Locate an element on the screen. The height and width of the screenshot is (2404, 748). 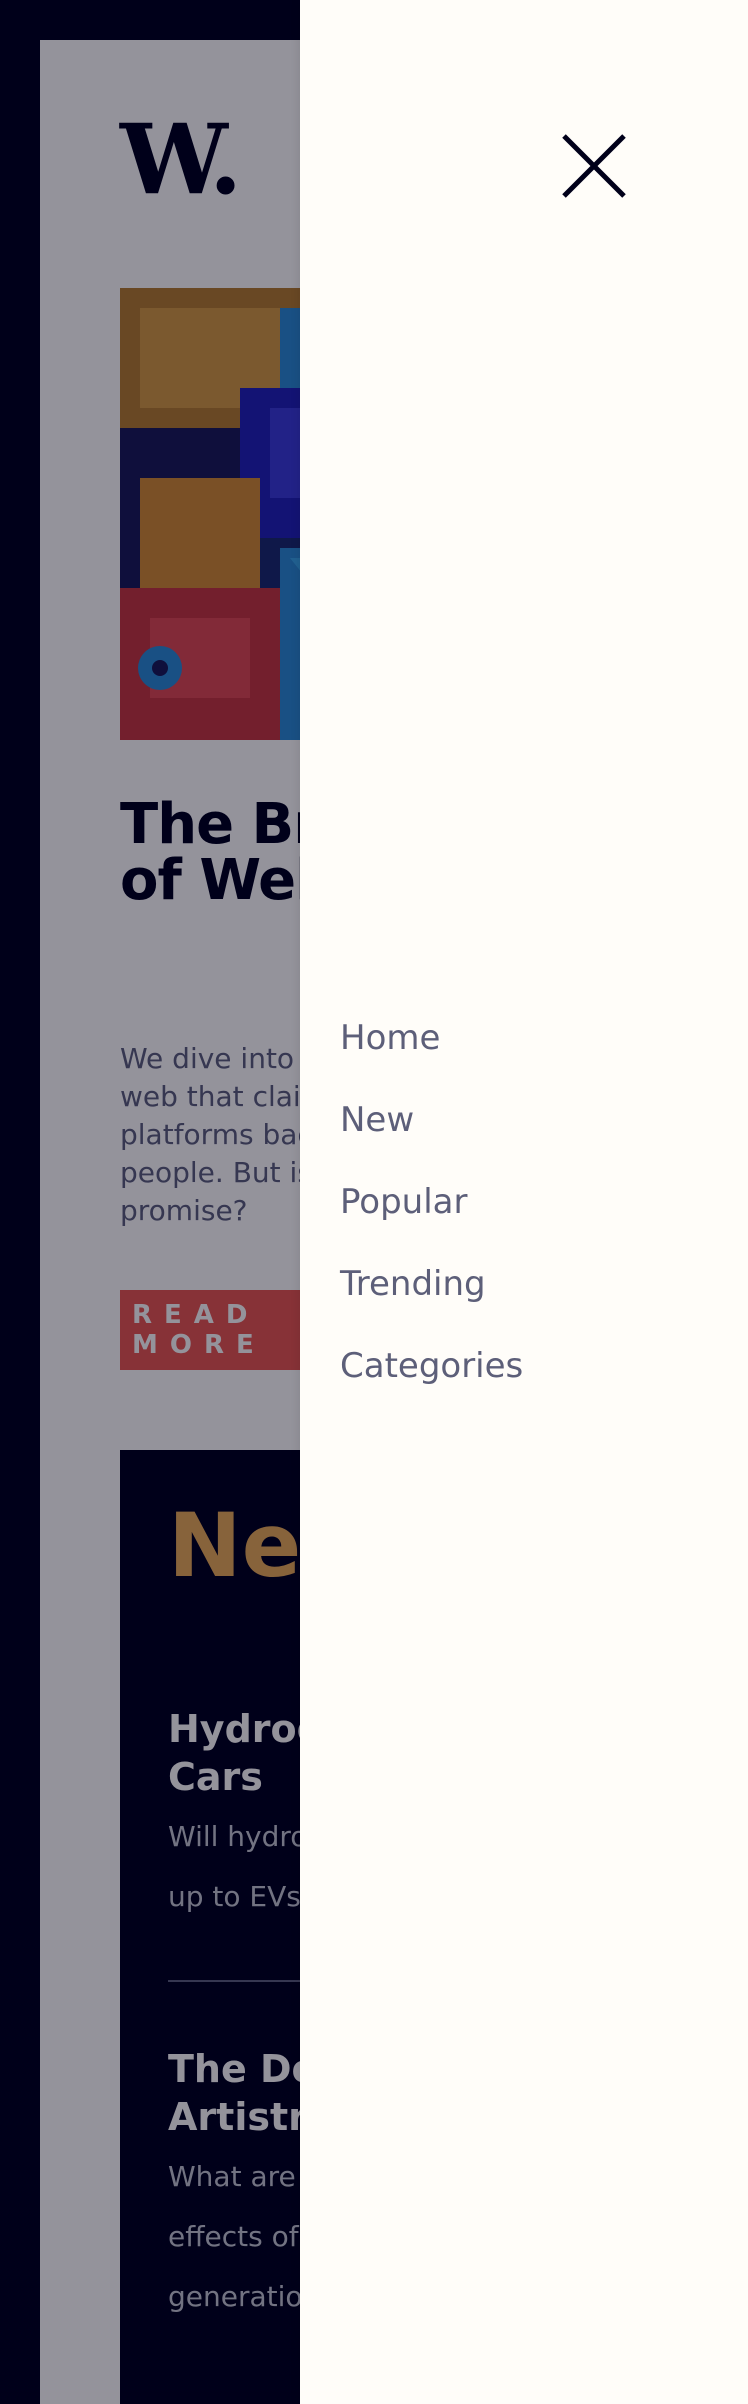
close-menu-button is located at coordinates (594, 166).